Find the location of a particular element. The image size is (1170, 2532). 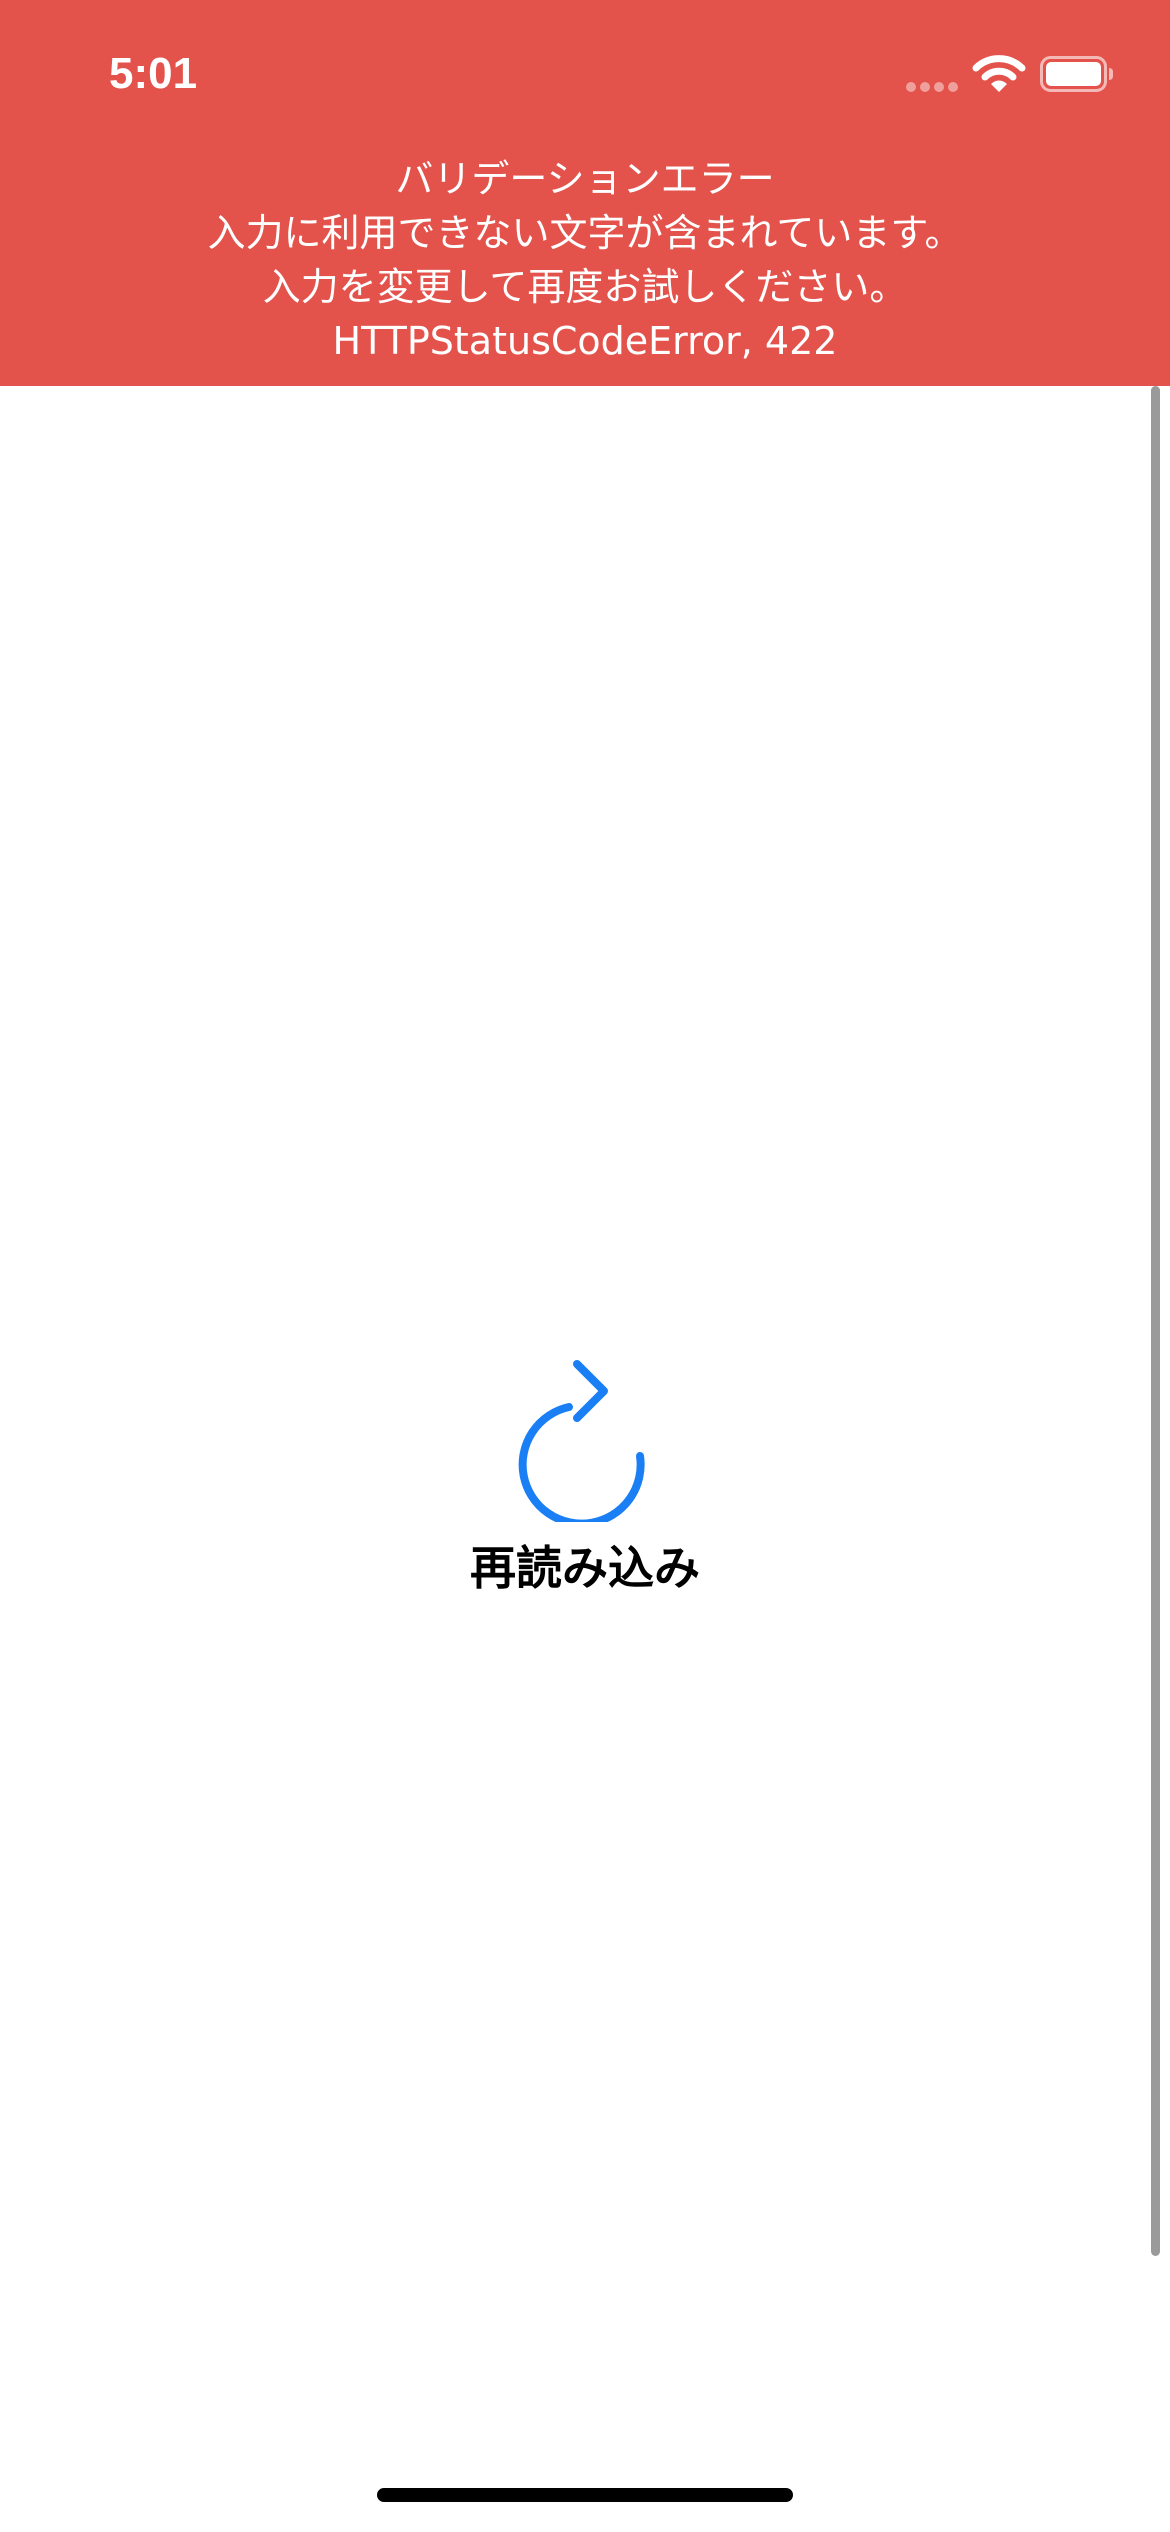

wifi-icon is located at coordinates (999, 73).